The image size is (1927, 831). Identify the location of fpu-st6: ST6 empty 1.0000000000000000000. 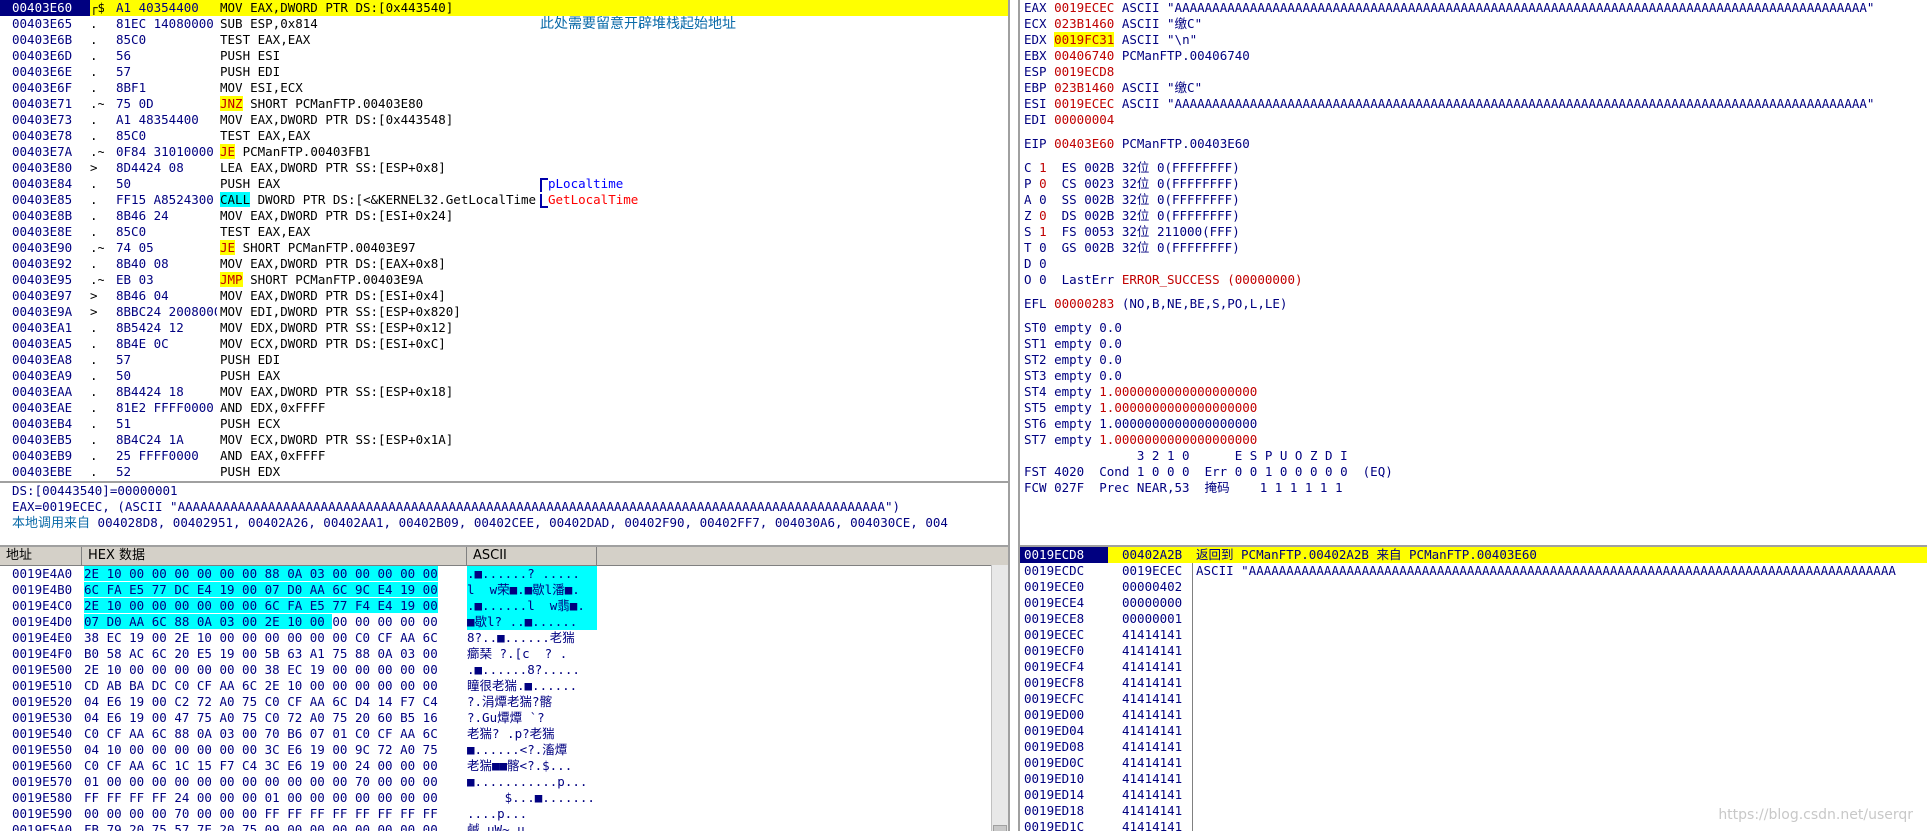
(1475, 424).